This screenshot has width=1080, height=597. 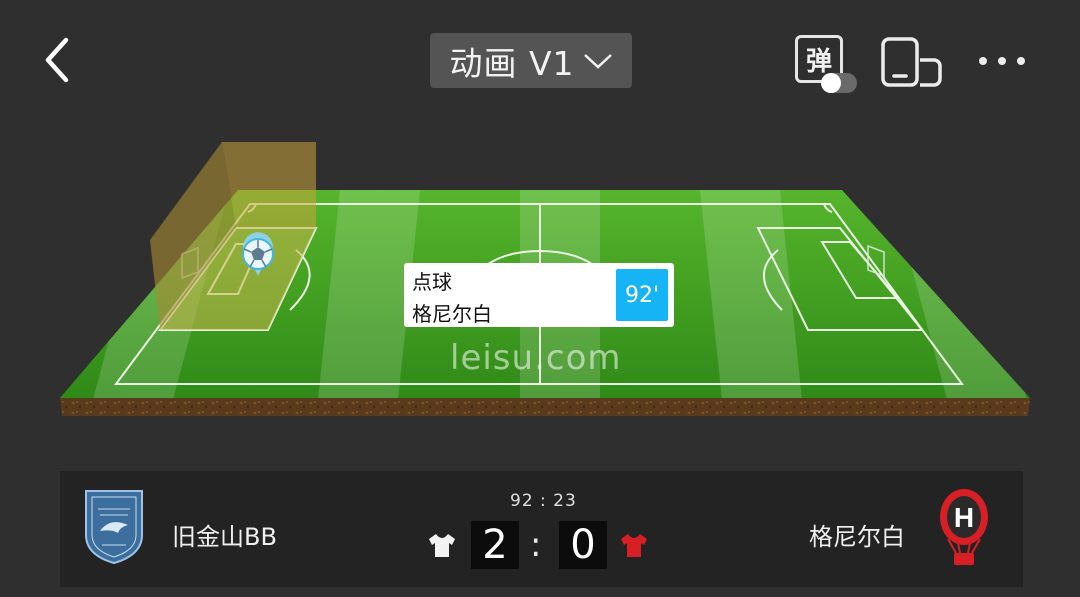 I want to click on away-shirt-icon, so click(x=634, y=545).